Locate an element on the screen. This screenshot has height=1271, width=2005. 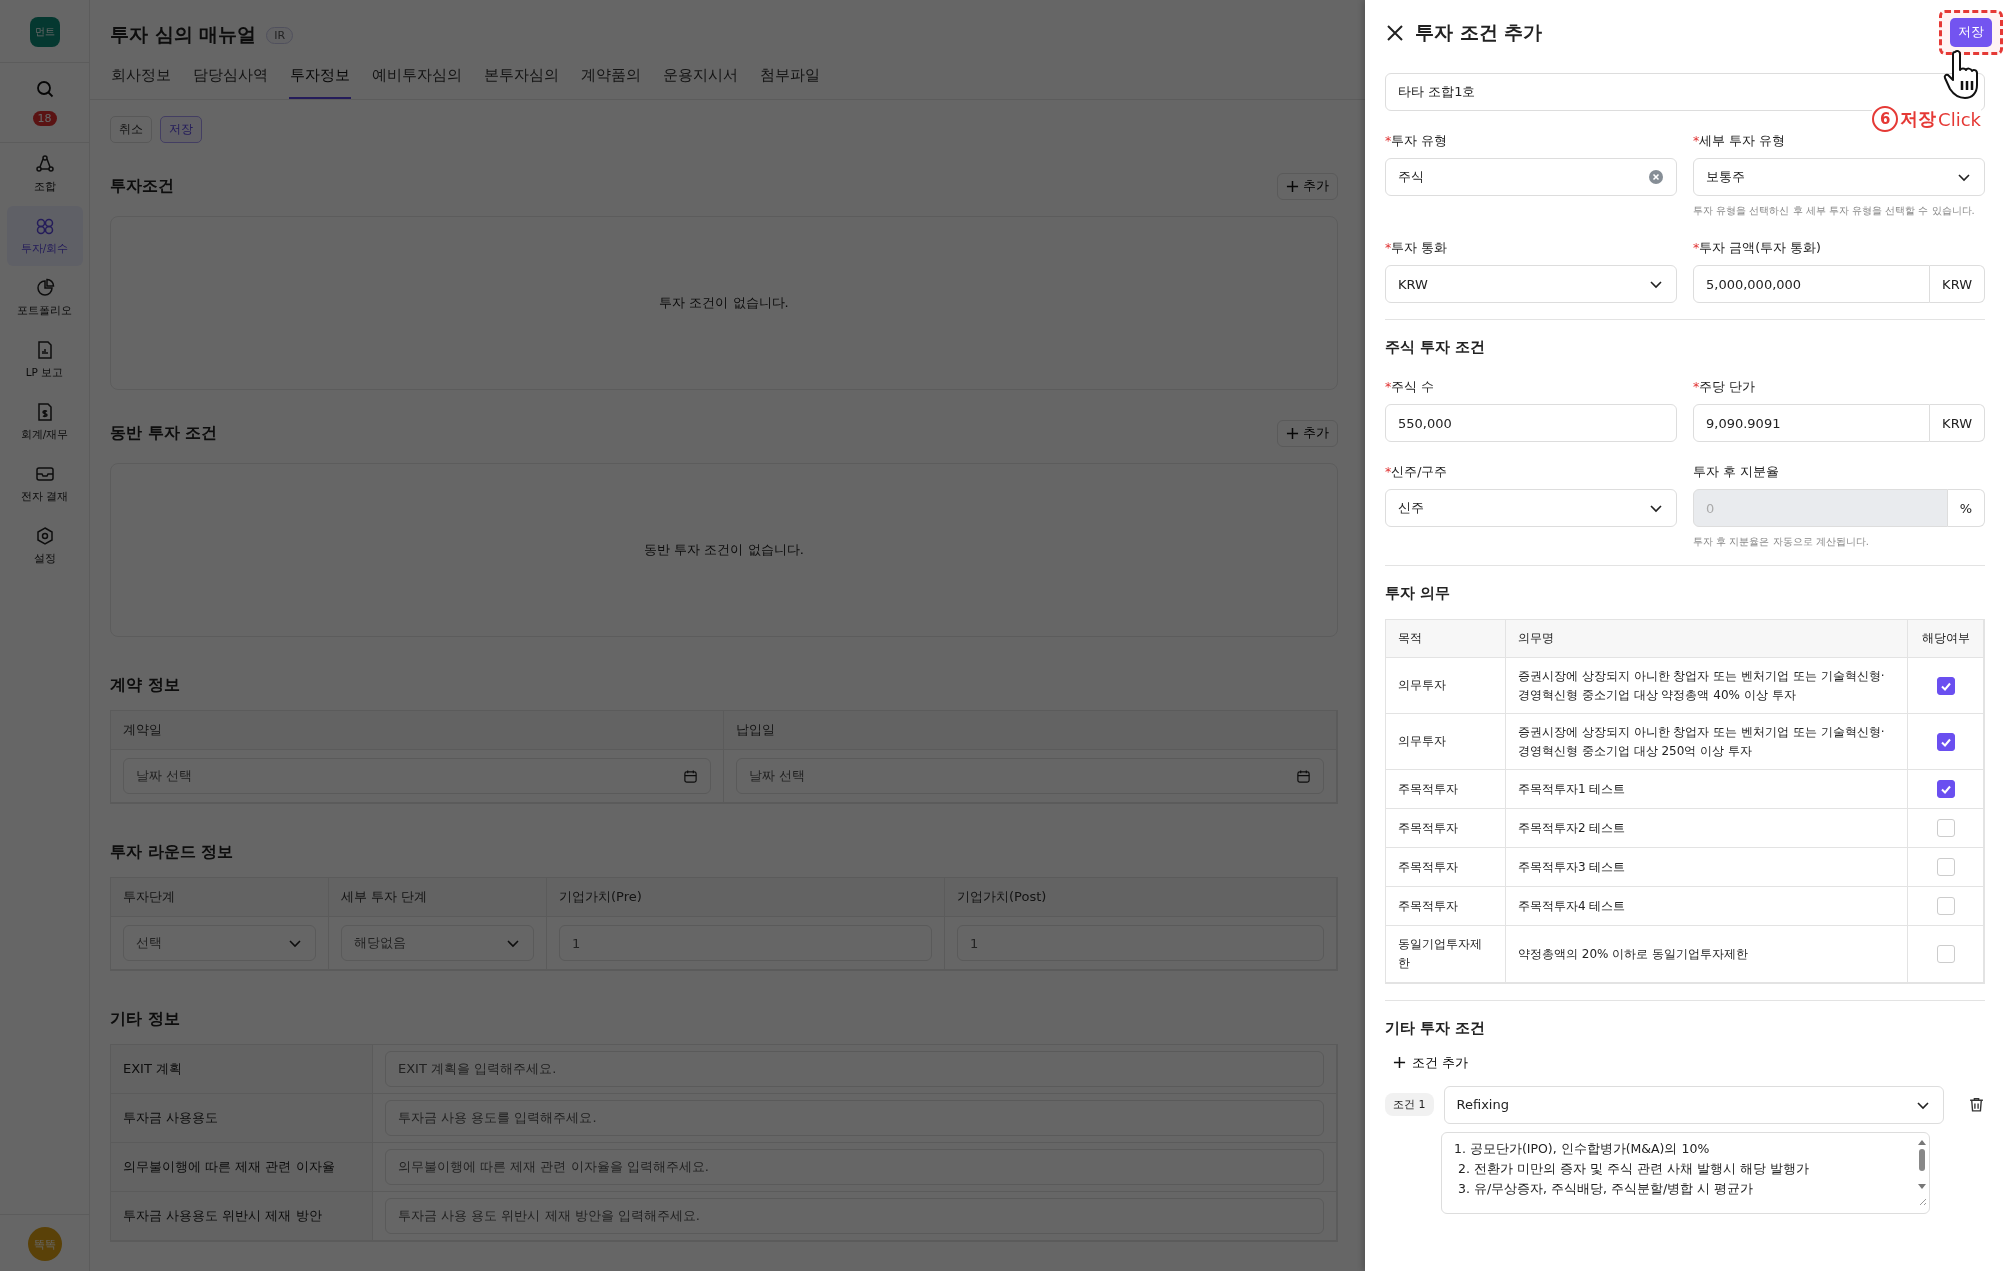
table-cell: 의무투자 is located at coordinates (1446, 742).